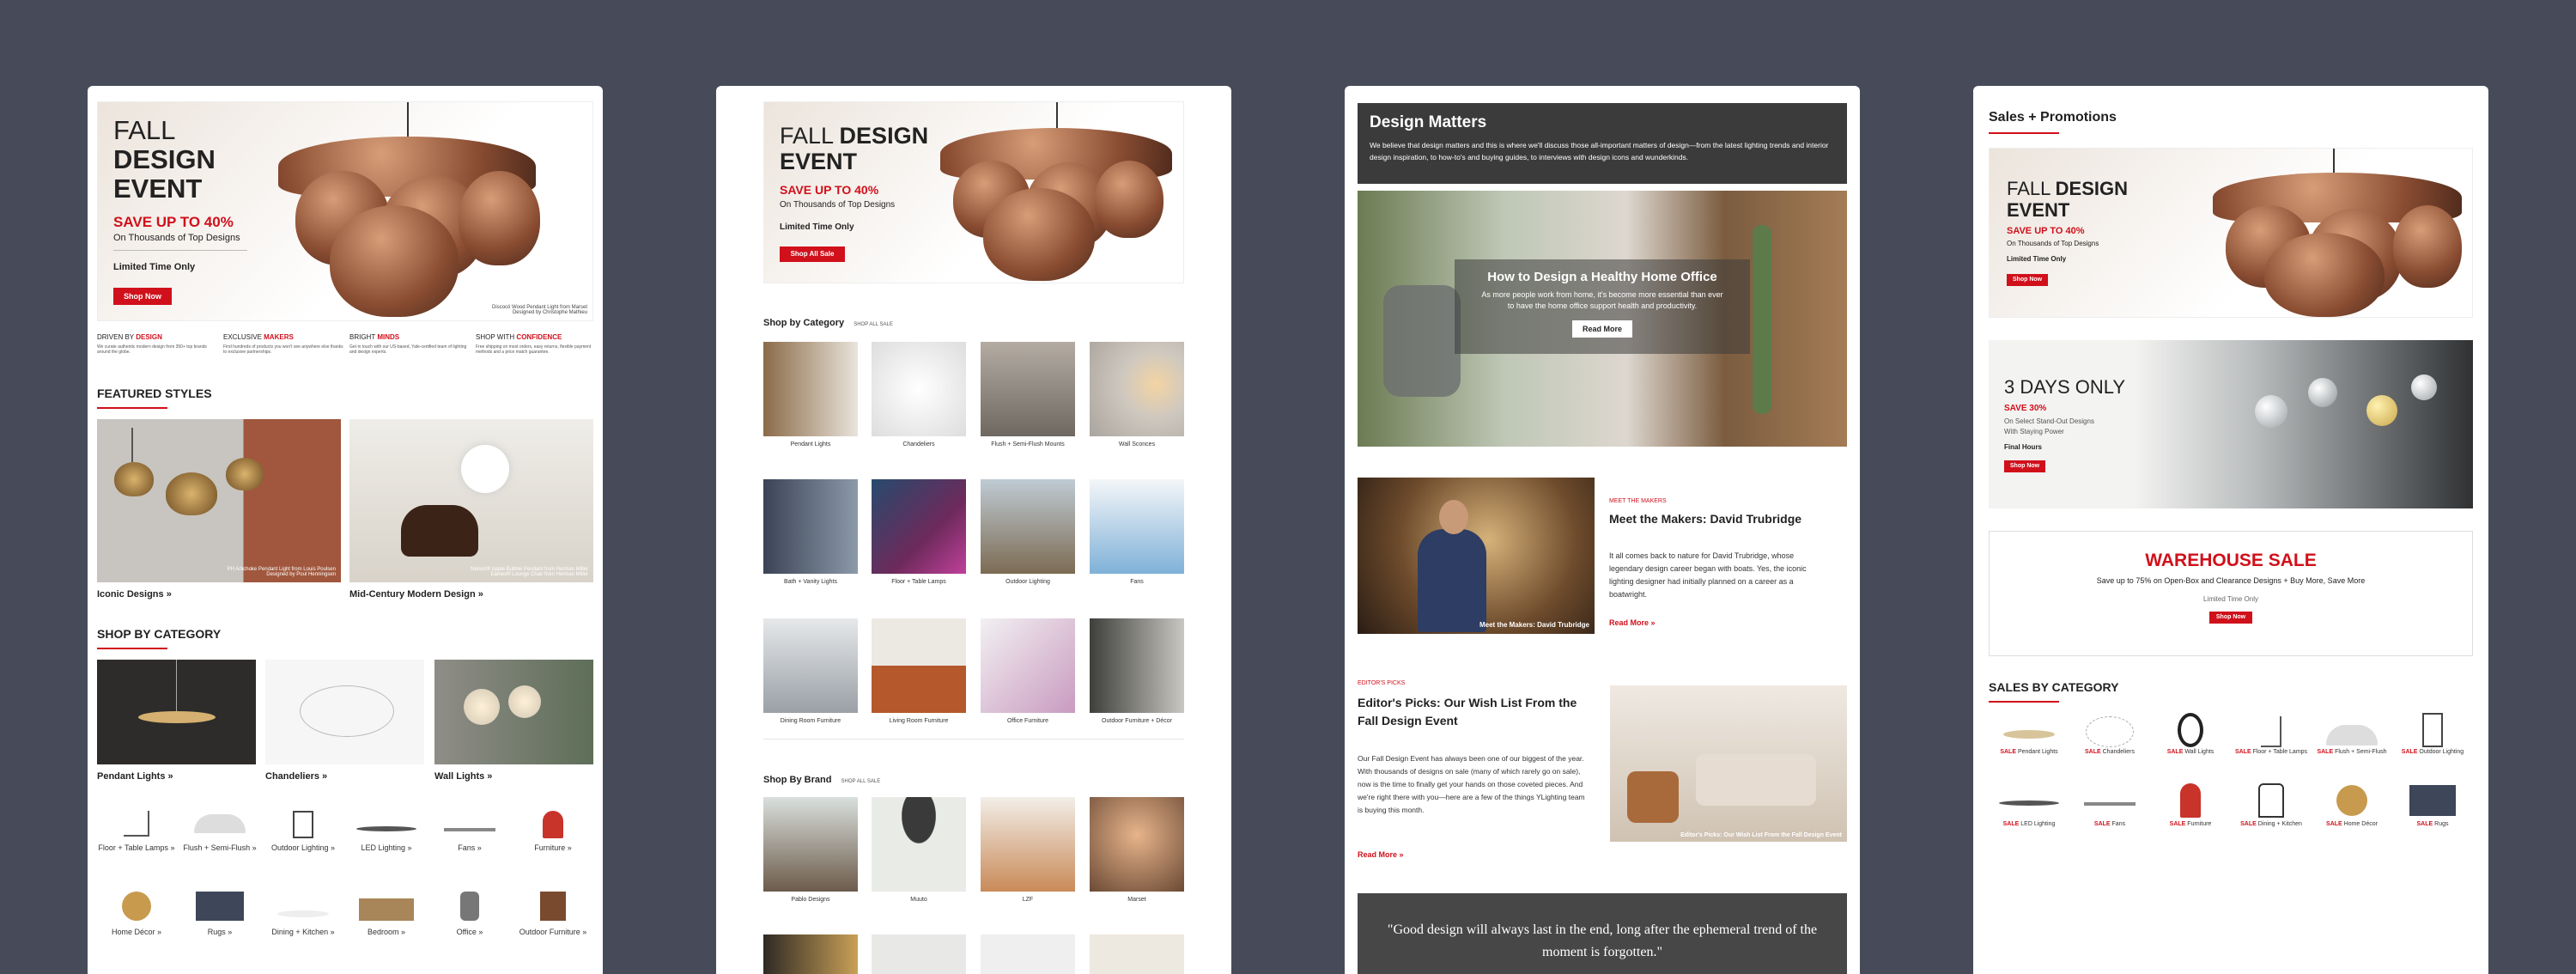  Describe the element at coordinates (2433, 805) in the screenshot. I see `sale-cat-12: SALE Rugs` at that location.